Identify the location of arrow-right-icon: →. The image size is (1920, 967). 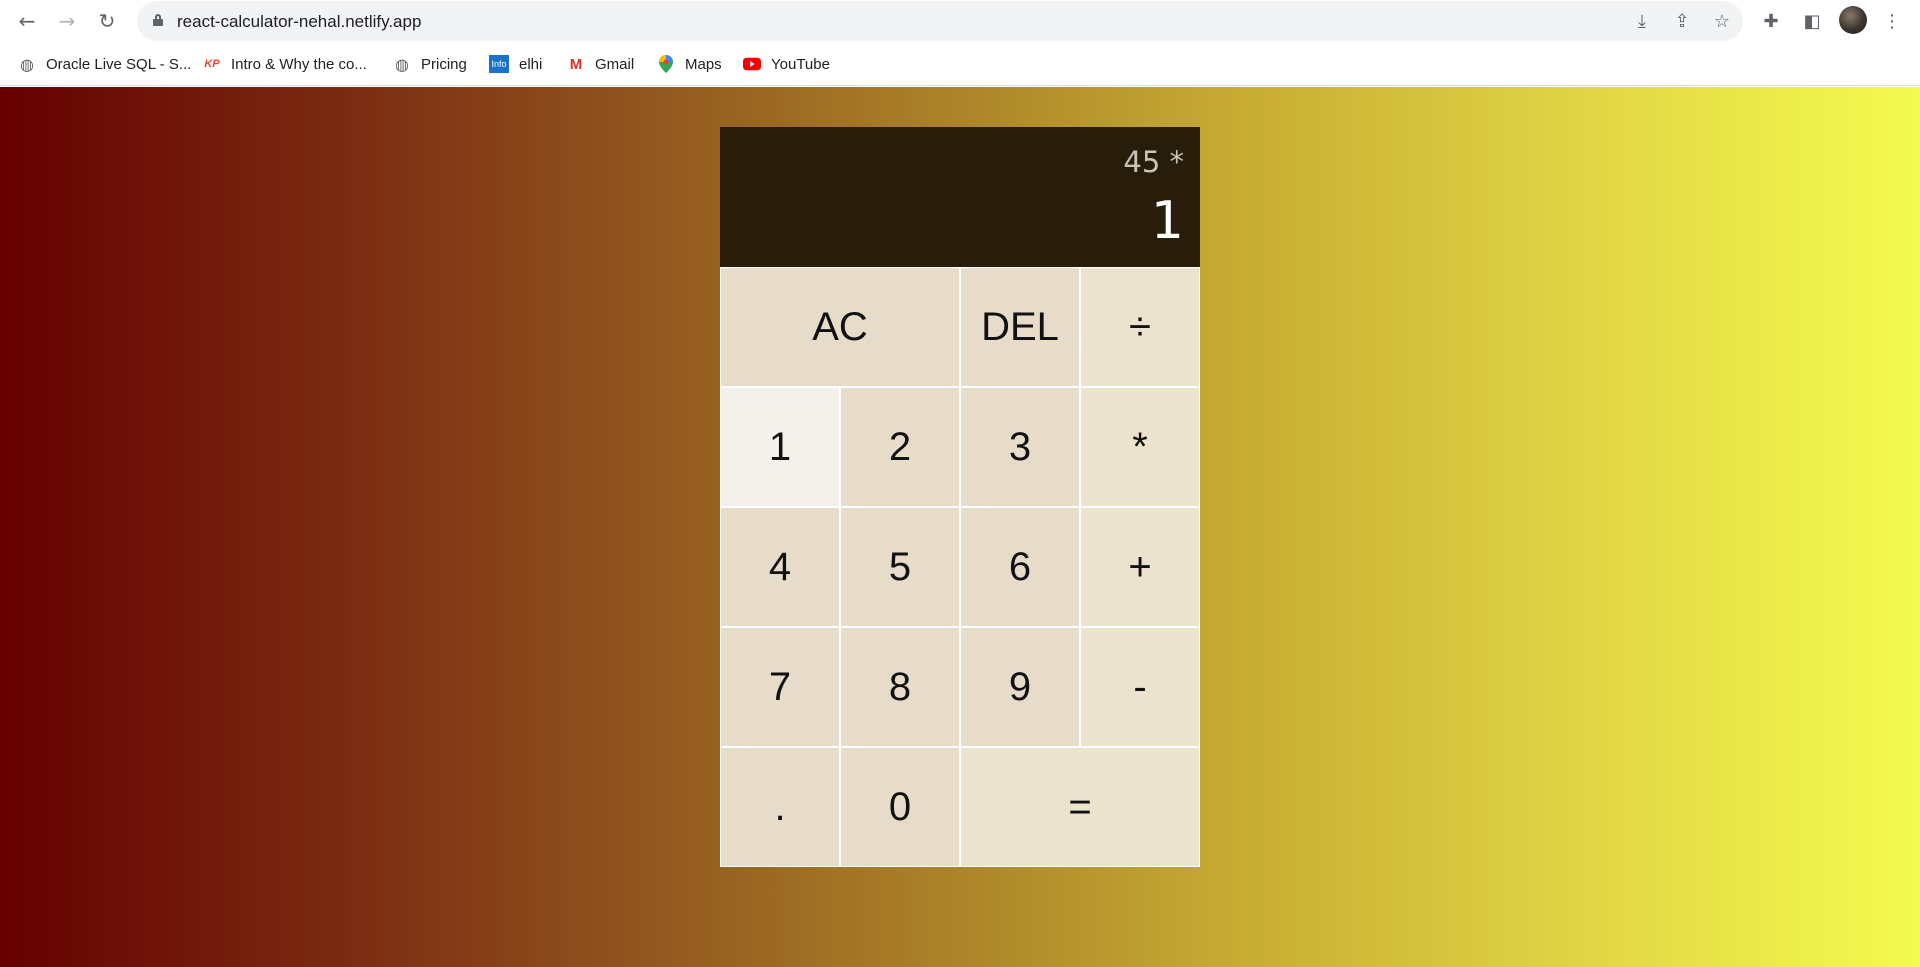
(67, 21).